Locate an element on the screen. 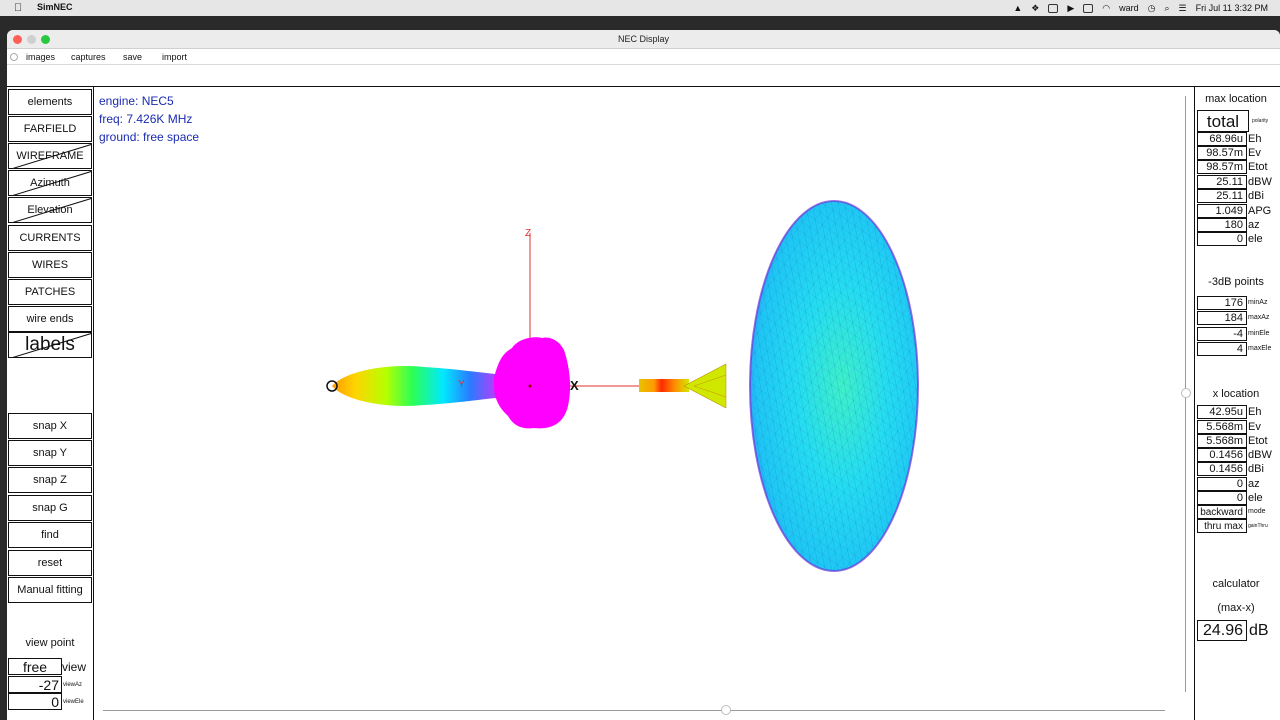 Image resolution: width=1280 pixels, height=720 pixels. menu-import: import is located at coordinates (174, 57).